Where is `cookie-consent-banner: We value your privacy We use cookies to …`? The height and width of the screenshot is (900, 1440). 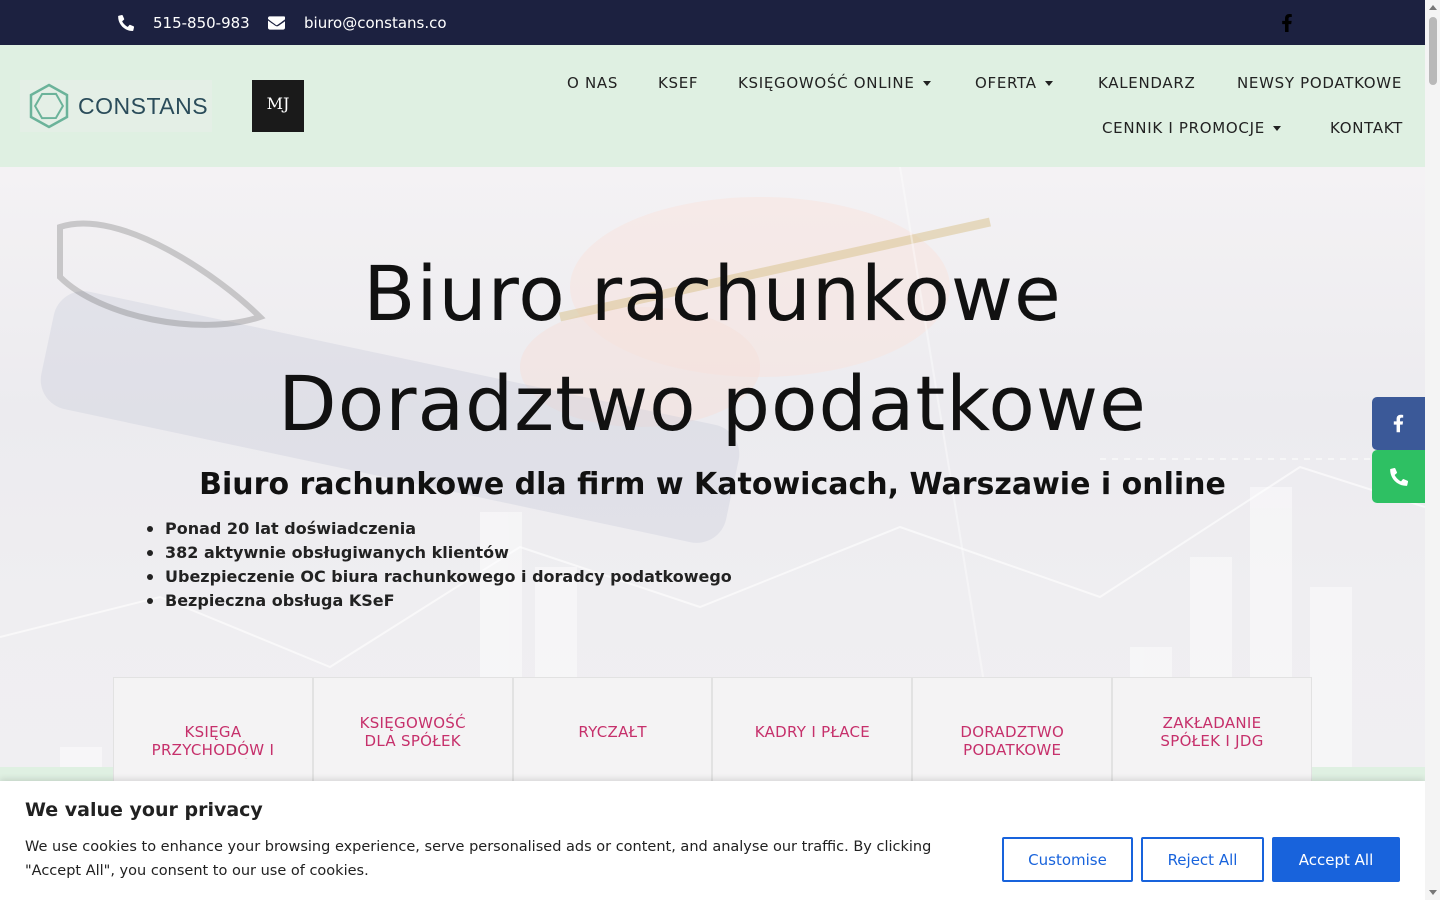
cookie-consent-banner: We value your privacy We use cookies to … is located at coordinates (712, 840).